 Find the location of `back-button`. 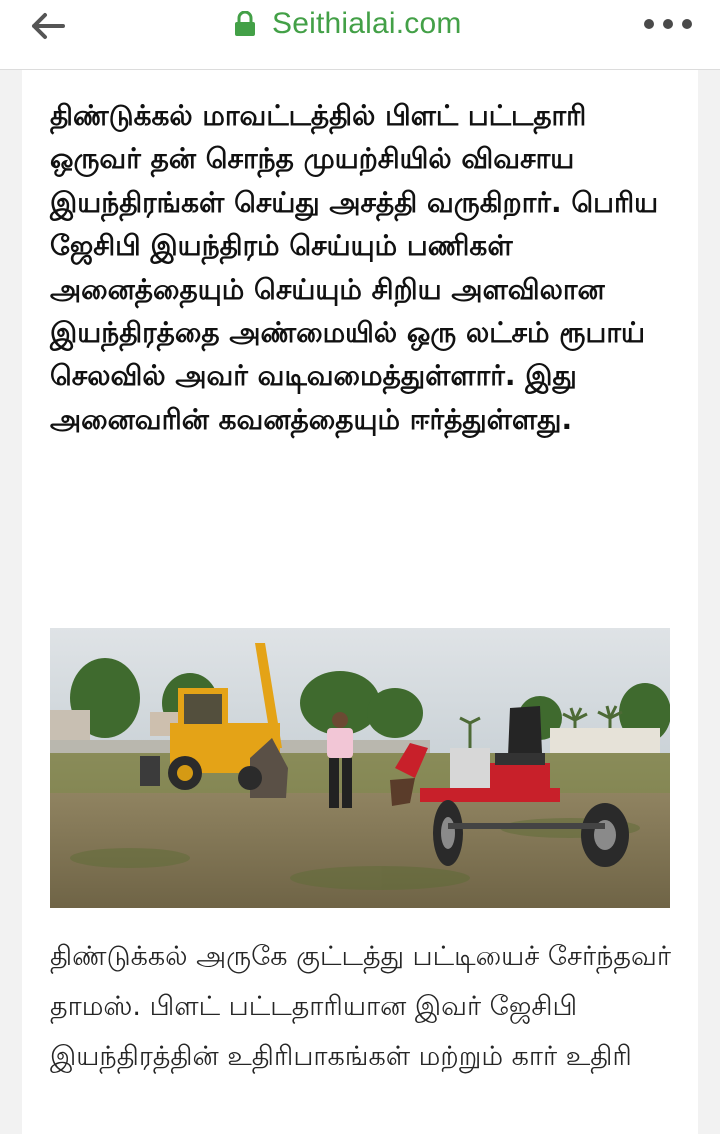

back-button is located at coordinates (48, 26).